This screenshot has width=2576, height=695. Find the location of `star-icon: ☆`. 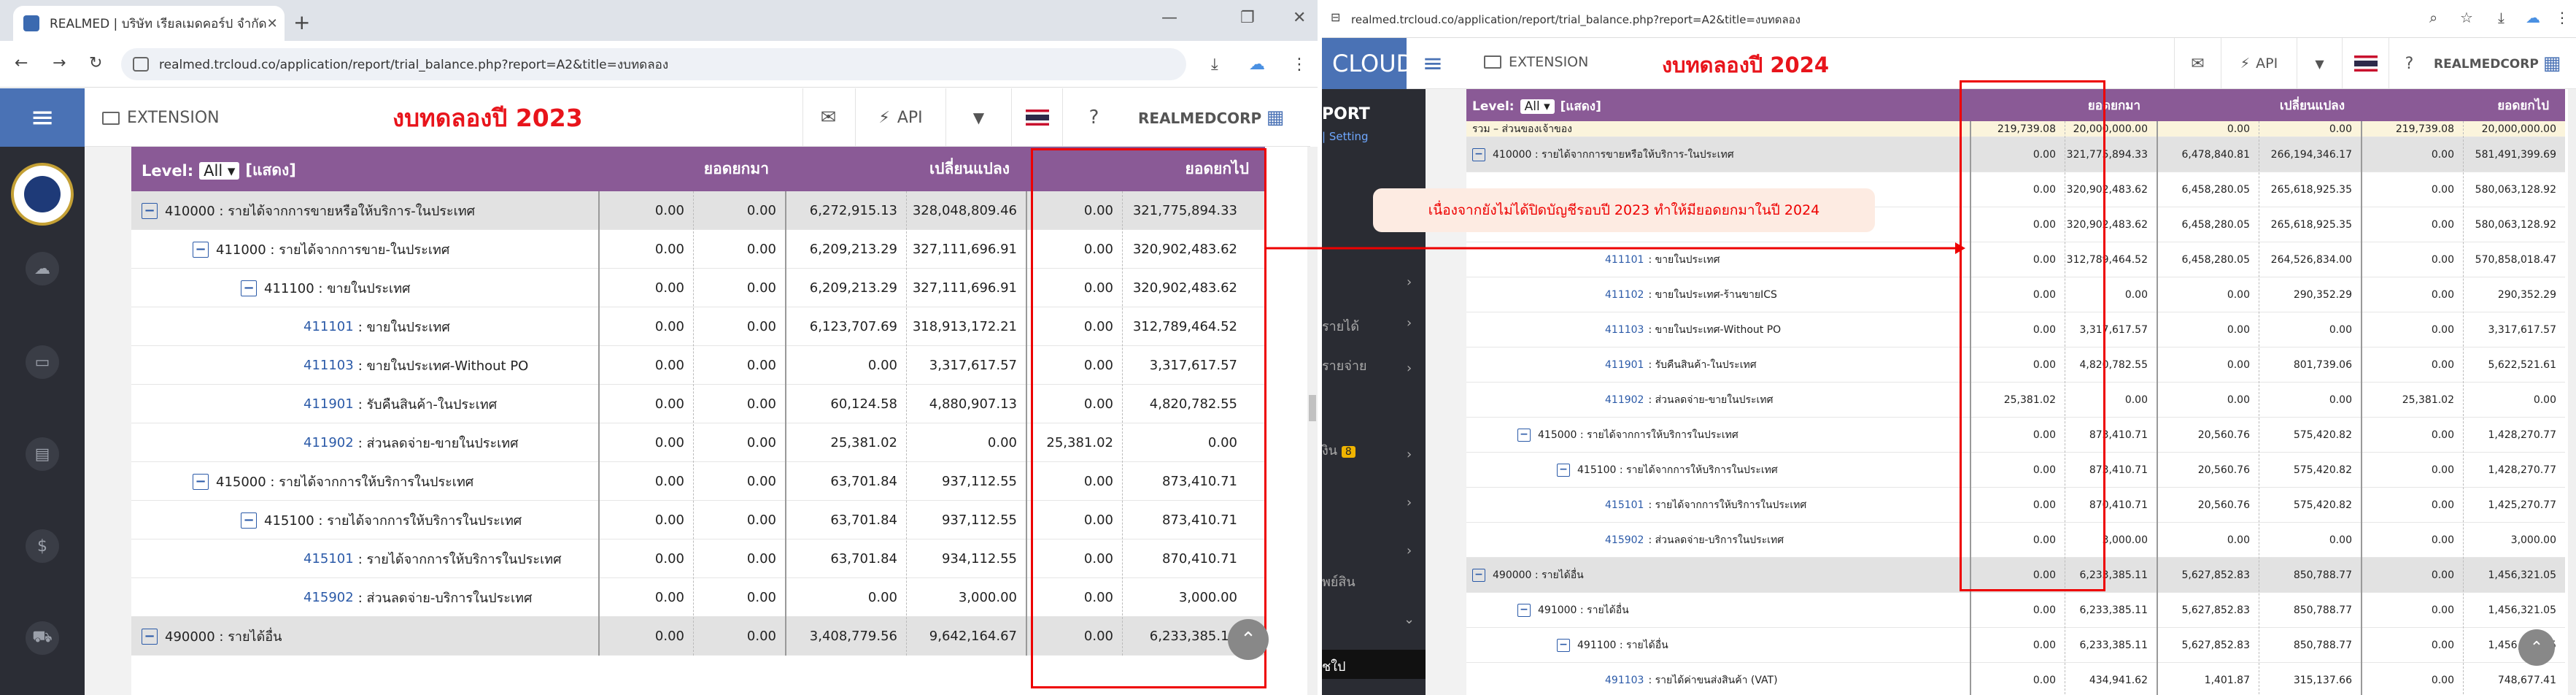

star-icon: ☆ is located at coordinates (2466, 17).